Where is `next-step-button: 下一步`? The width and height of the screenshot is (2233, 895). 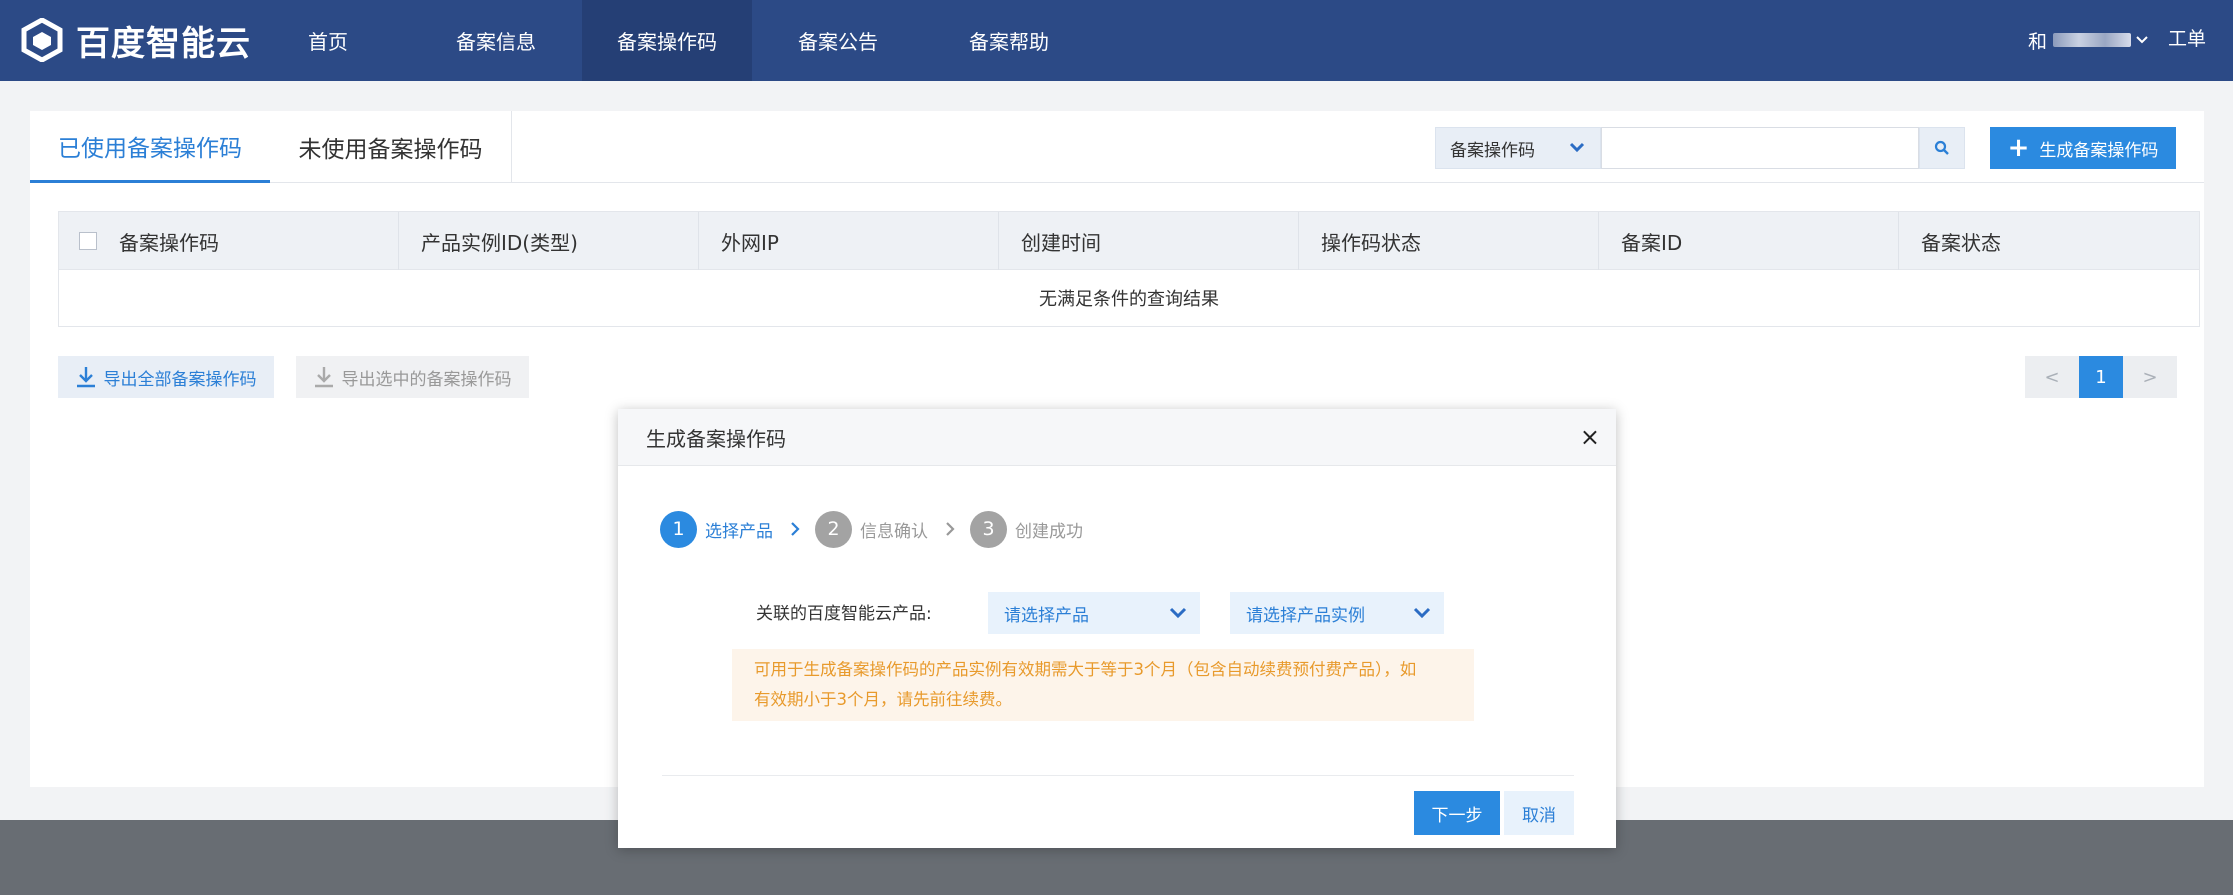 next-step-button: 下一步 is located at coordinates (1457, 813).